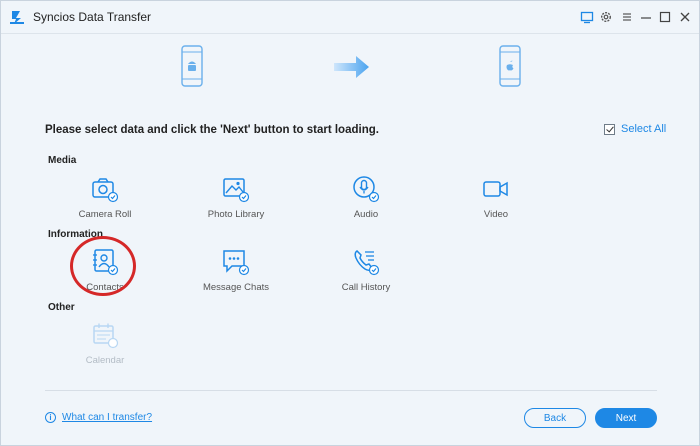 The image size is (700, 446). What do you see at coordinates (92, 17) in the screenshot?
I see `window-title: Syncios Data Transfer` at bounding box center [92, 17].